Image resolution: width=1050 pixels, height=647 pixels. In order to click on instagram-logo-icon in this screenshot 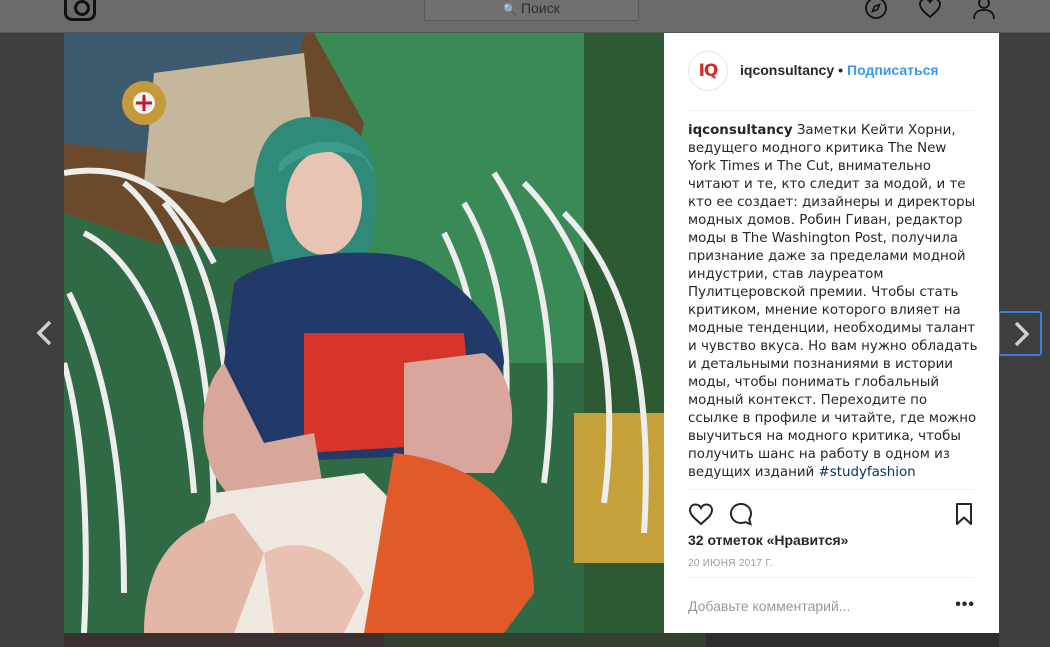, I will do `click(80, 10)`.